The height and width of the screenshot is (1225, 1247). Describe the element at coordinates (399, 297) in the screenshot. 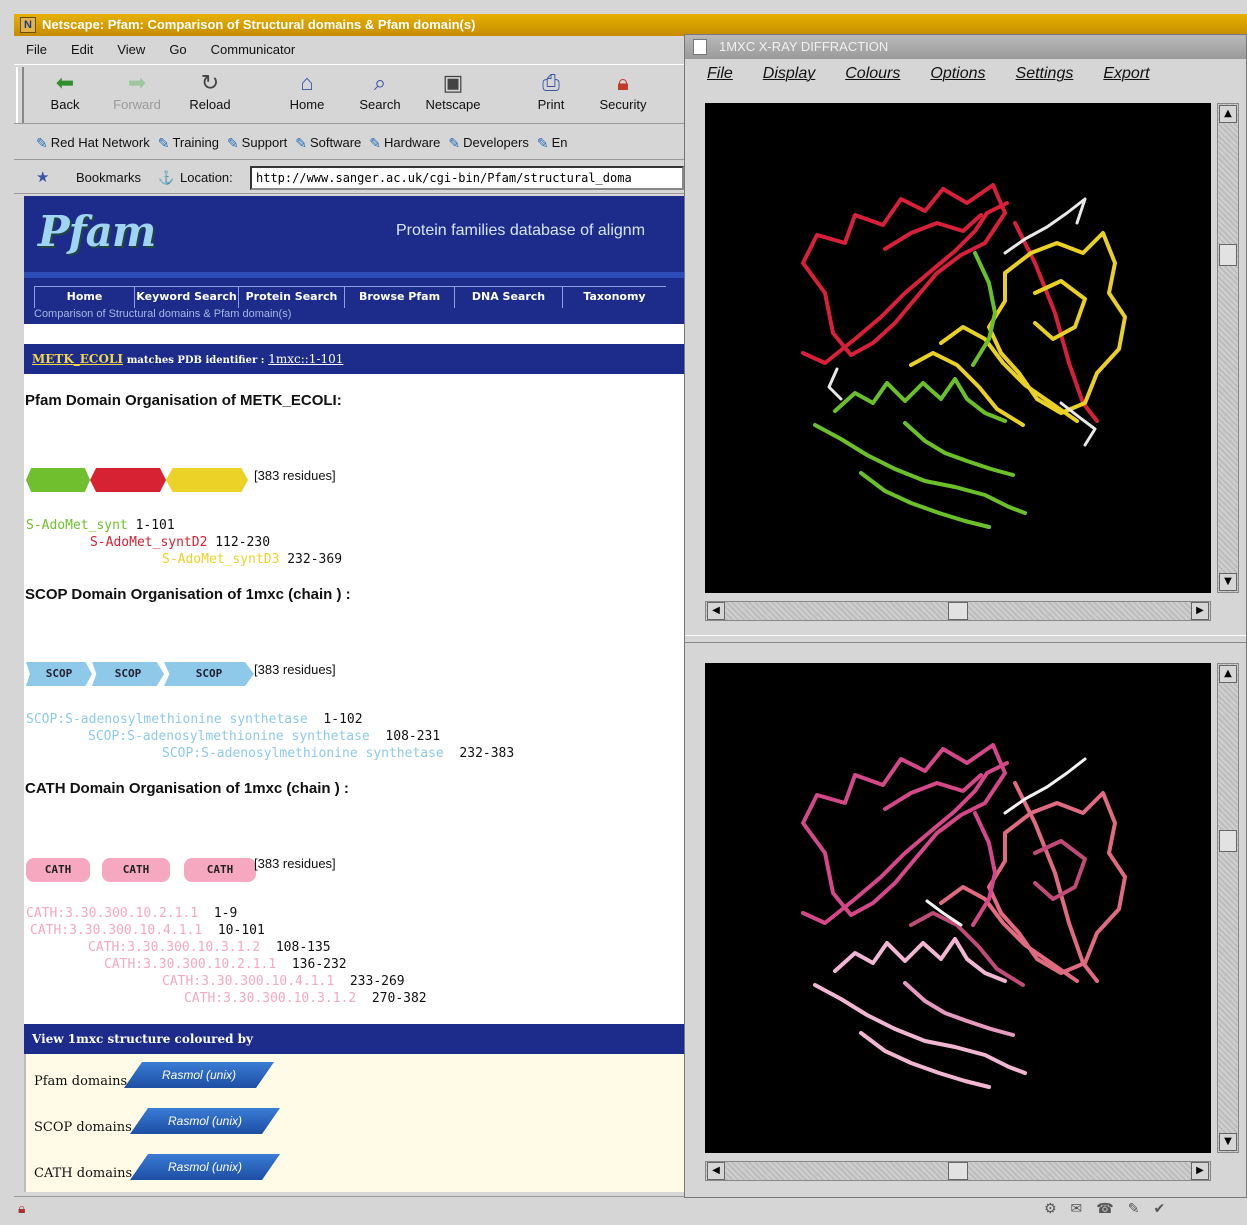

I see `nav-browse-pfam: Browse Pfam` at that location.